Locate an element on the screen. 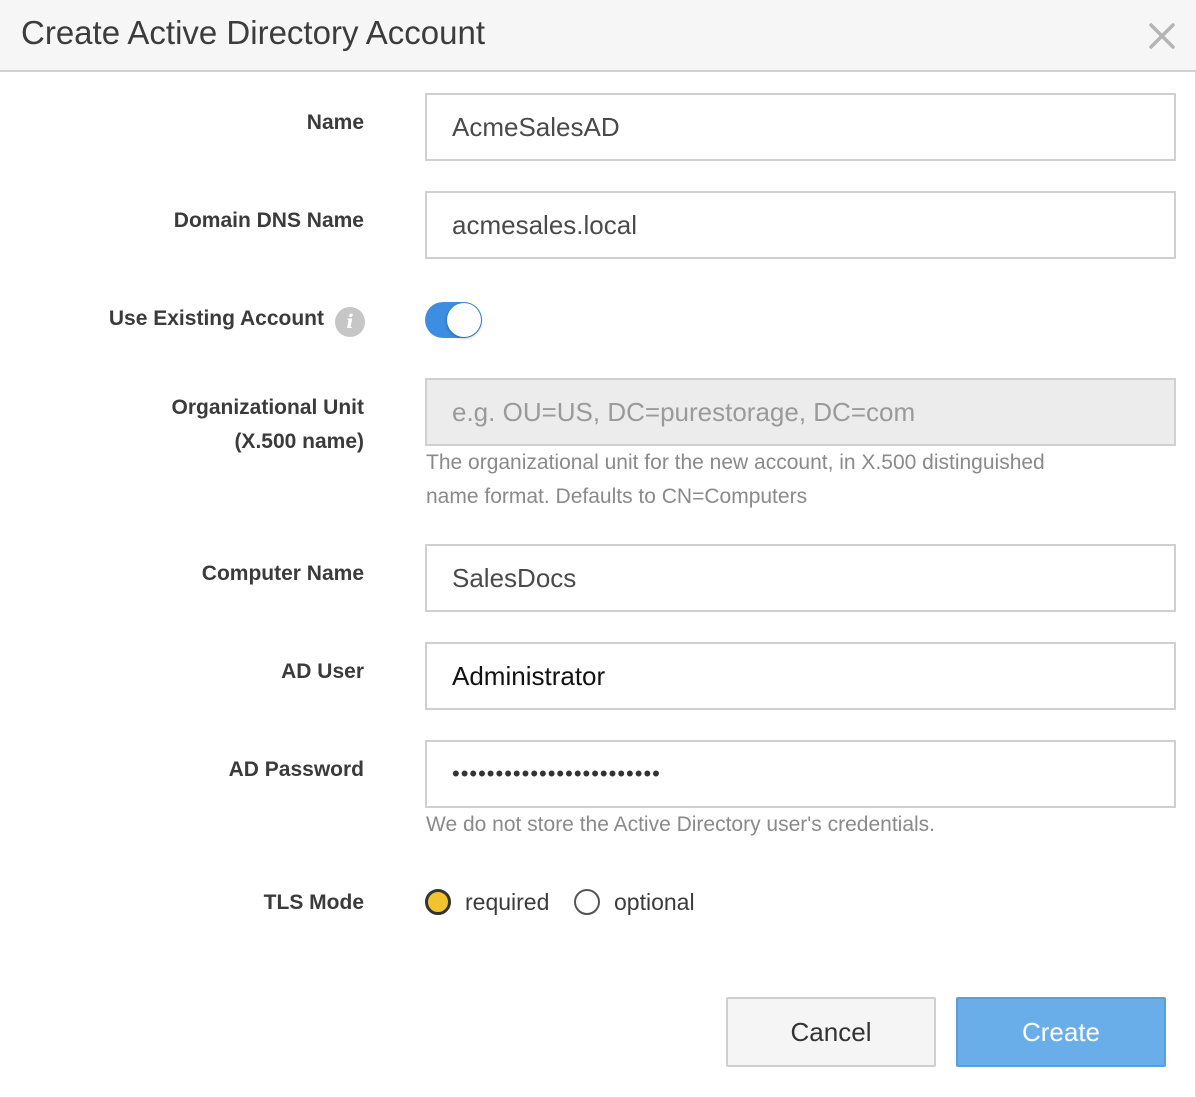 This screenshot has height=1098, width=1196. dialog-header: Create Active Directory Account is located at coordinates (598, 36).